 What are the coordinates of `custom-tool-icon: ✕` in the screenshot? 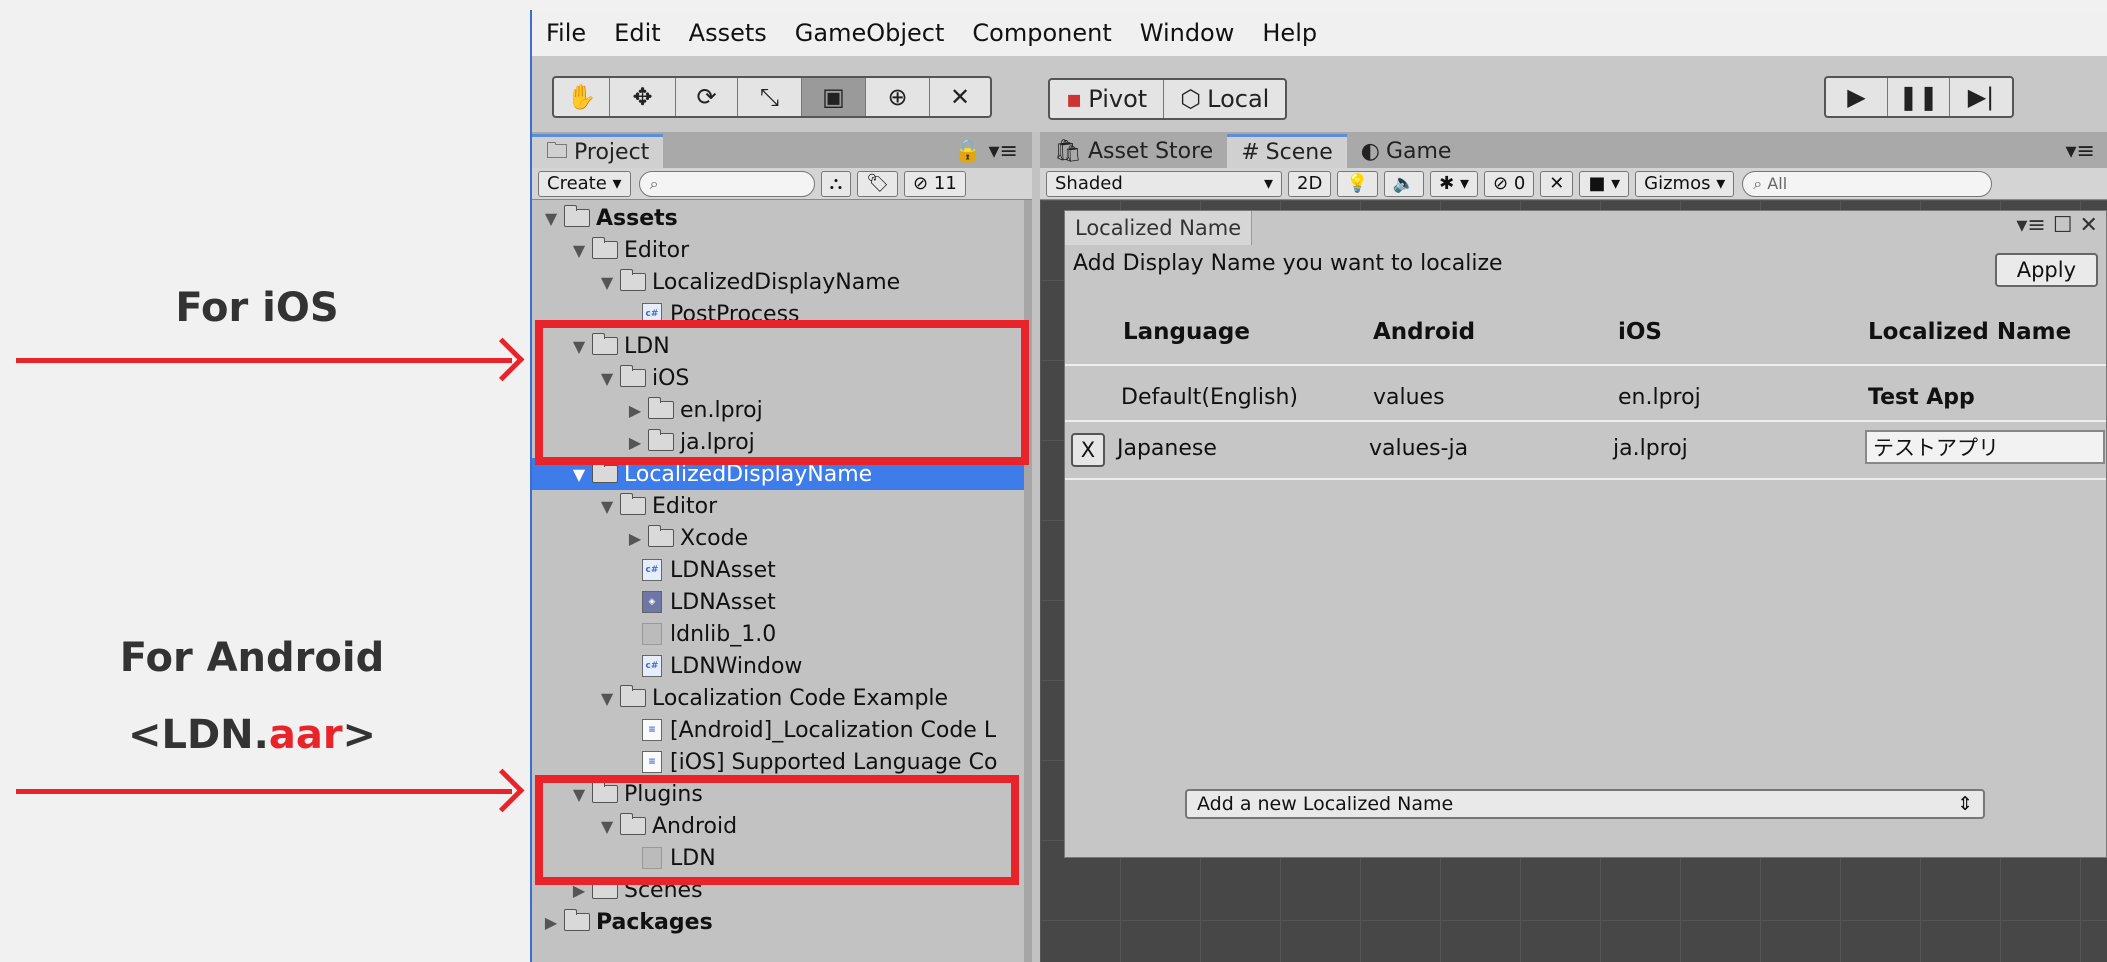 It's located at (960, 97).